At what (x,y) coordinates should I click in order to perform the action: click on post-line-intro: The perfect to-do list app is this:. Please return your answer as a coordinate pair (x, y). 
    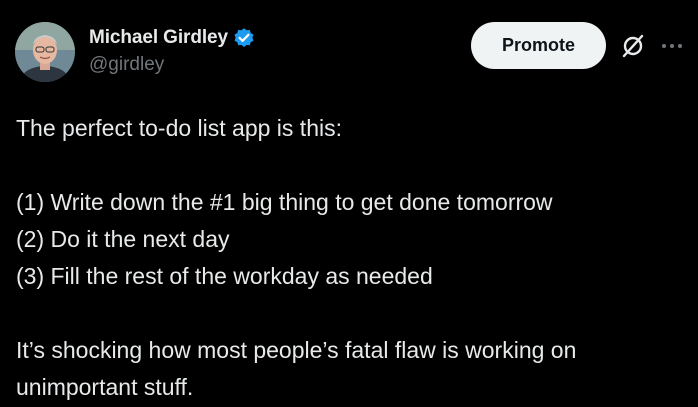
    Looking at the image, I should click on (179, 128).